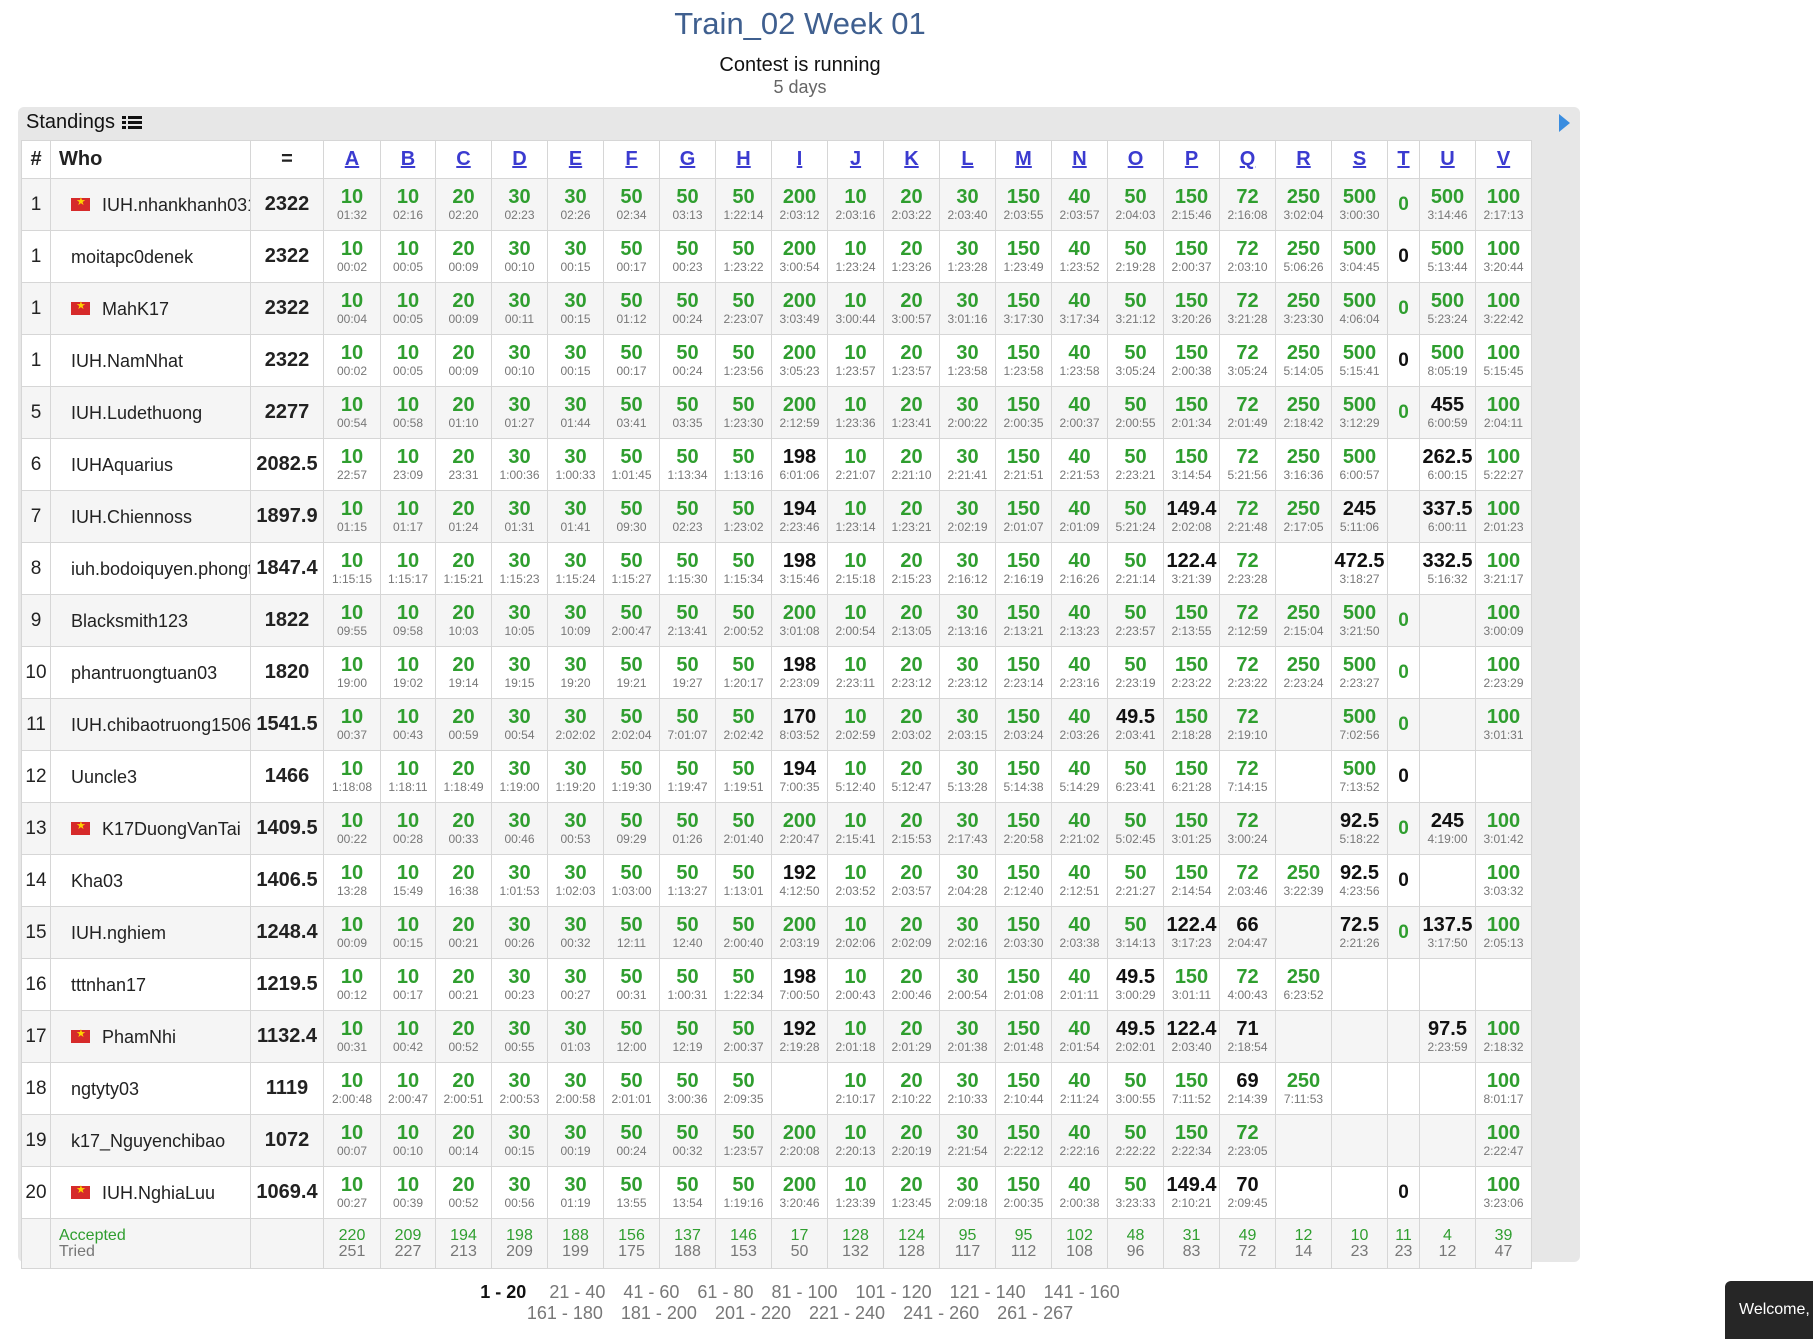 The height and width of the screenshot is (1339, 1813). I want to click on problem-cell: 50 01:12, so click(631, 308).